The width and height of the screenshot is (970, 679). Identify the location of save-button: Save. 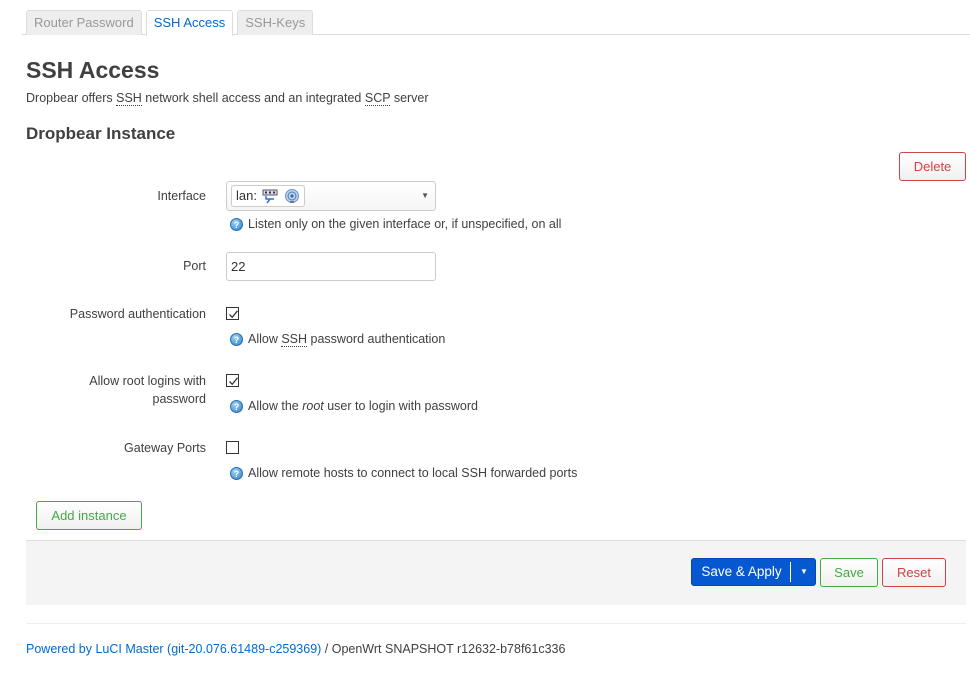
(849, 572).